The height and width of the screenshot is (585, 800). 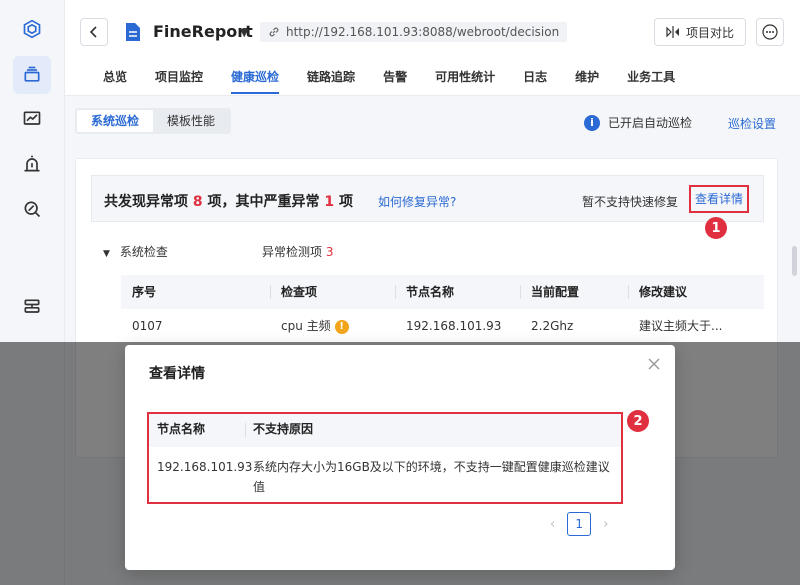 I want to click on tab-alarm: 告警, so click(x=395, y=81).